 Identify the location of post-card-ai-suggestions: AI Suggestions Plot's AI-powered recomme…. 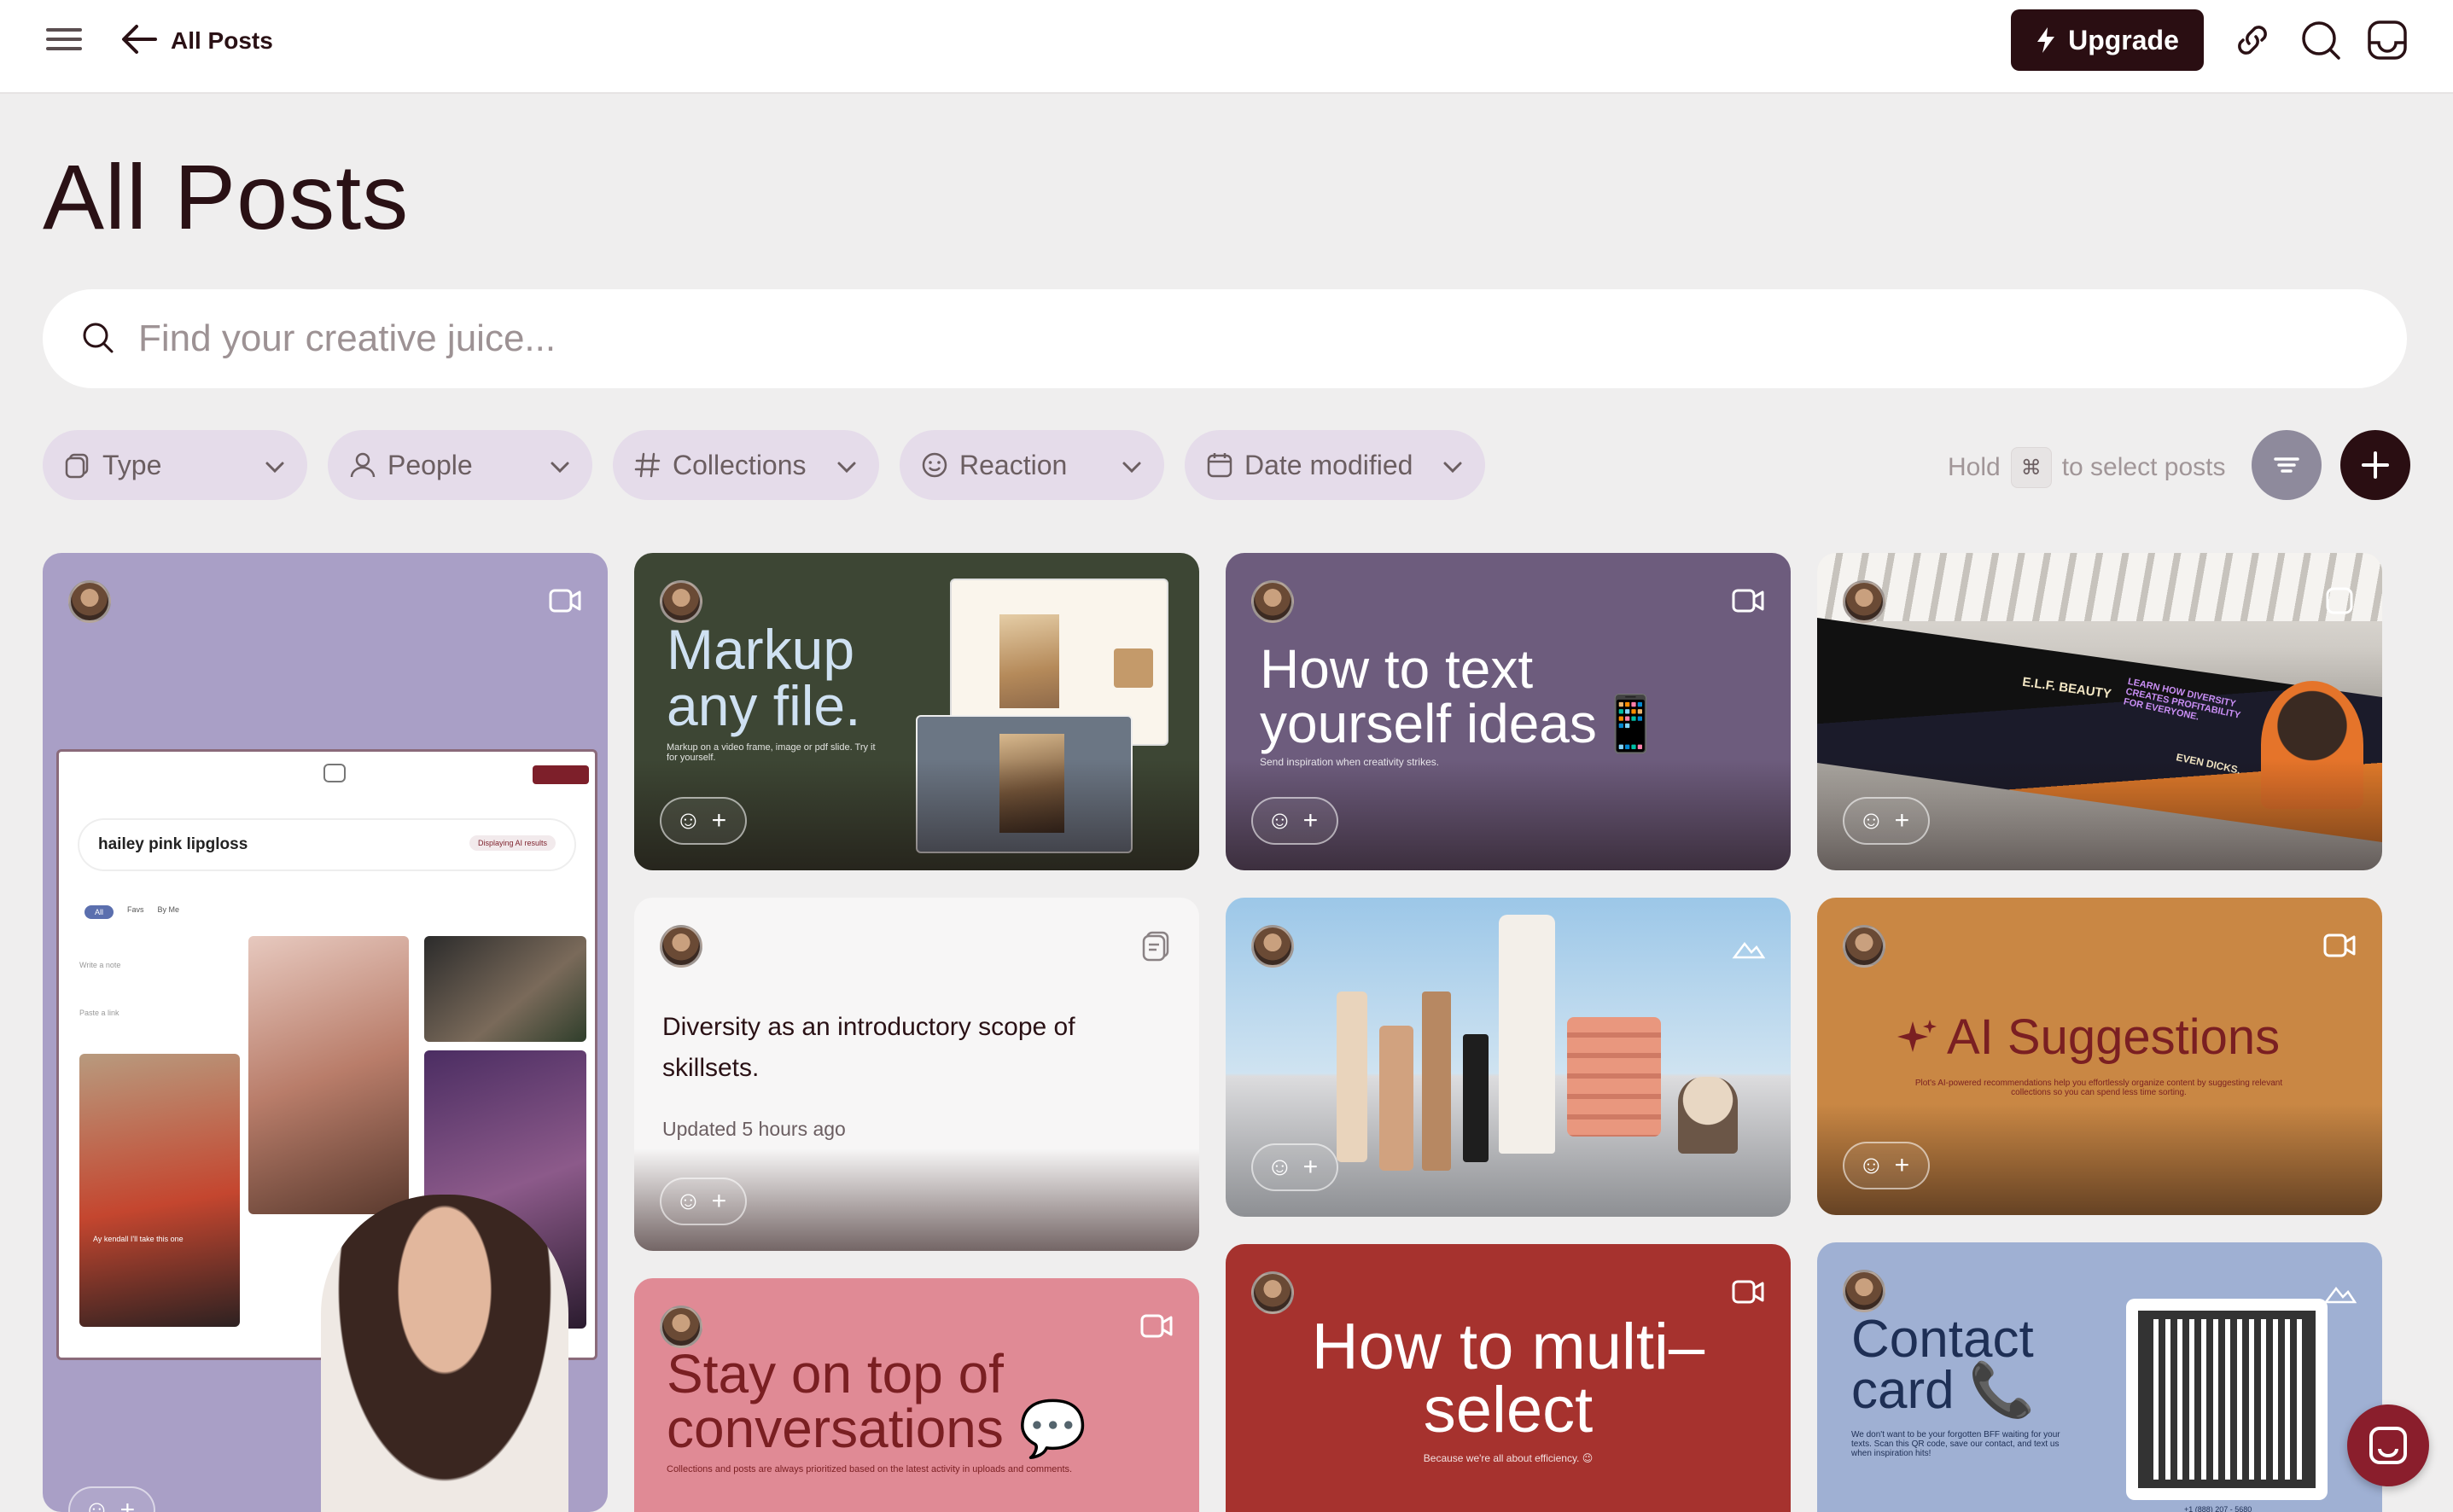
(2099, 1056).